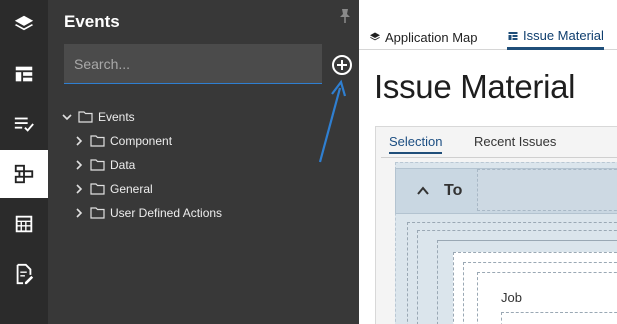 This screenshot has height=324, width=617. I want to click on tree-item-general: General, so click(113, 189).